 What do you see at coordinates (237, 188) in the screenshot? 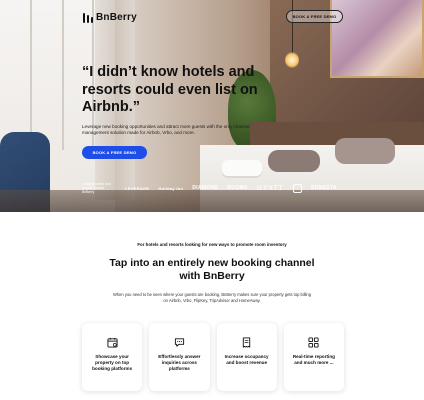
I see `partner-logo: ROOMS` at bounding box center [237, 188].